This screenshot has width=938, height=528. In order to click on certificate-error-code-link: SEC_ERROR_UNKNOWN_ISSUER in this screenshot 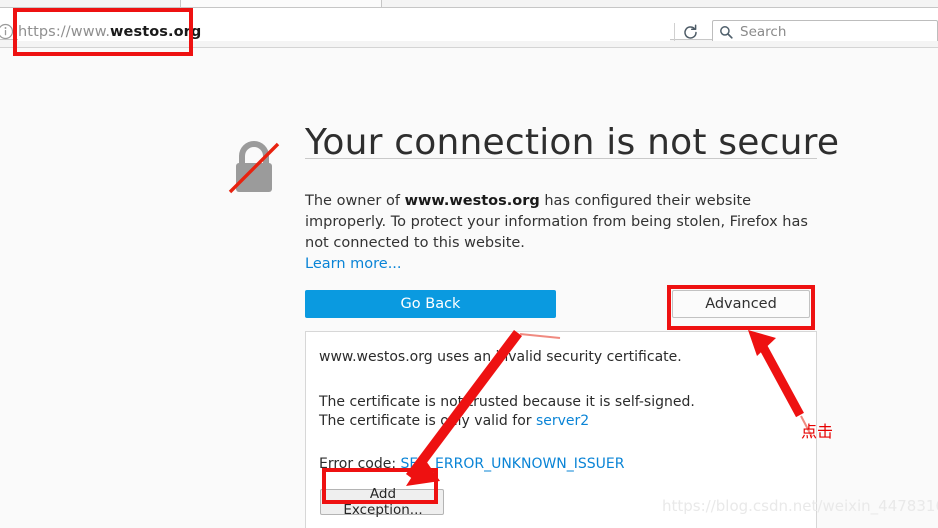, I will do `click(513, 464)`.